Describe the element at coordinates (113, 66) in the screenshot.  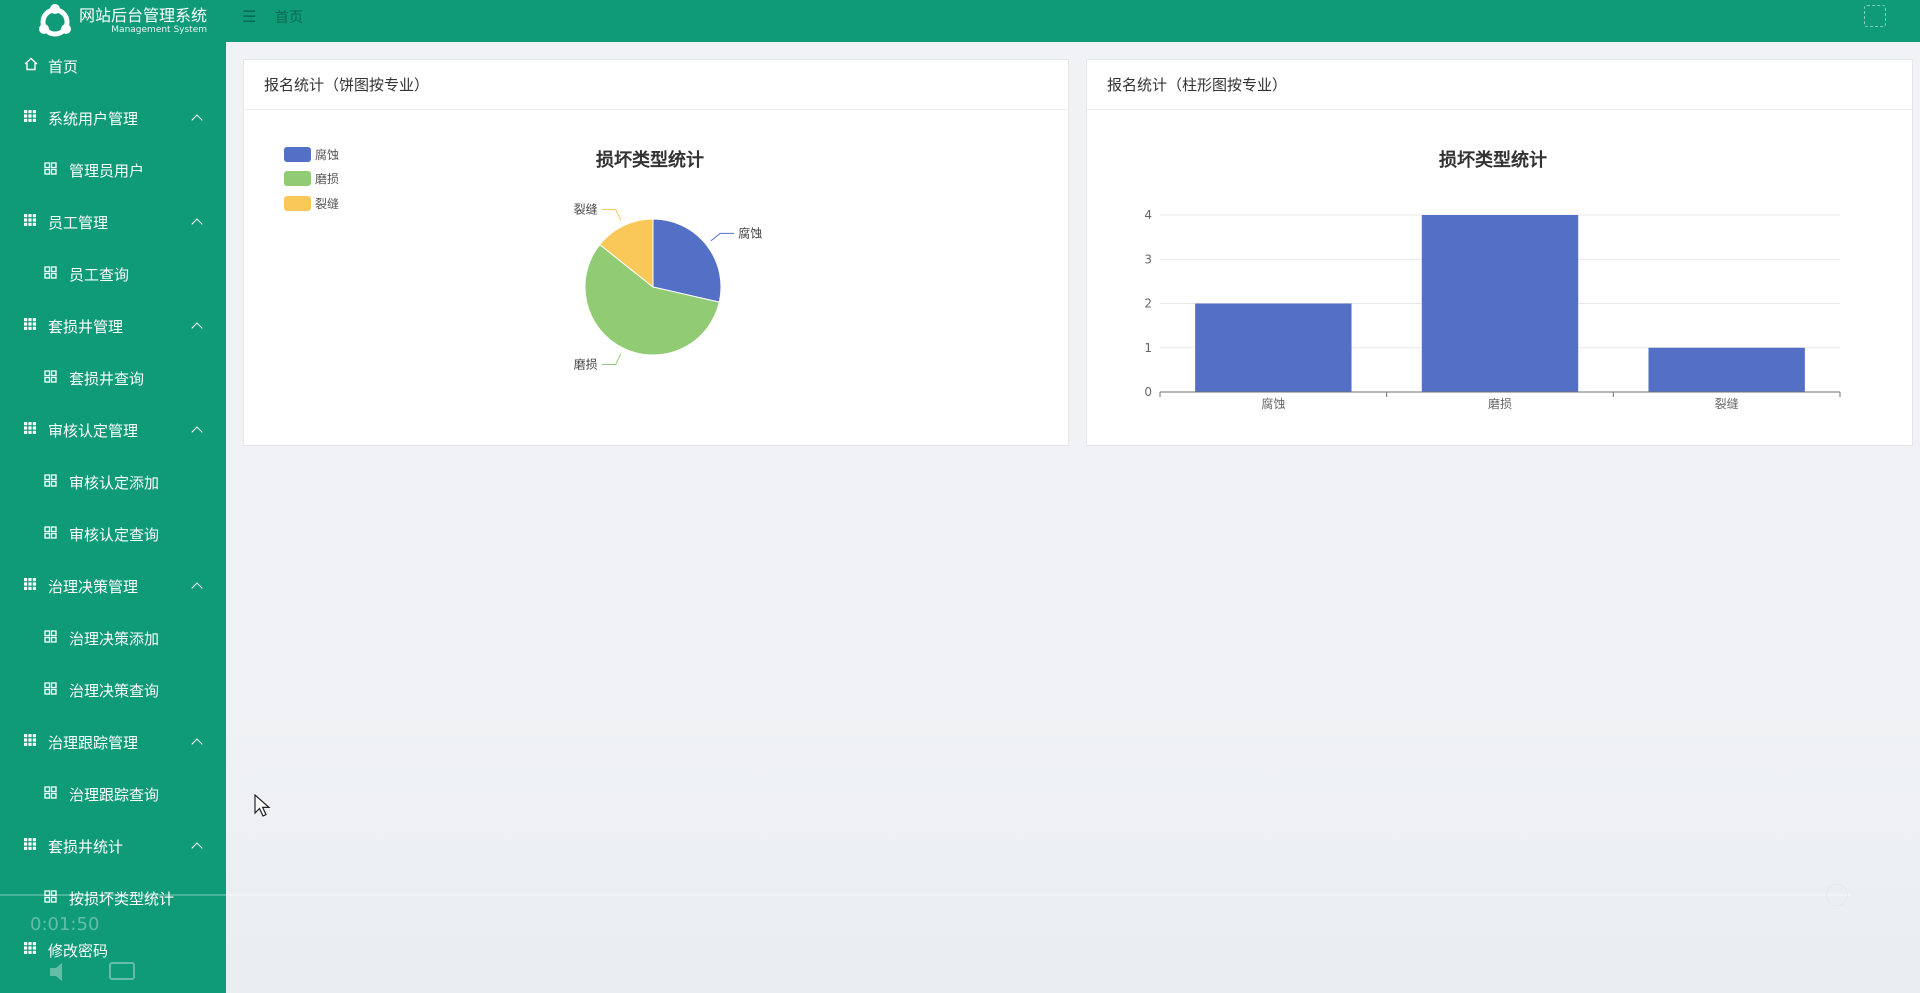
I see `sidebar-item: 首页` at that location.